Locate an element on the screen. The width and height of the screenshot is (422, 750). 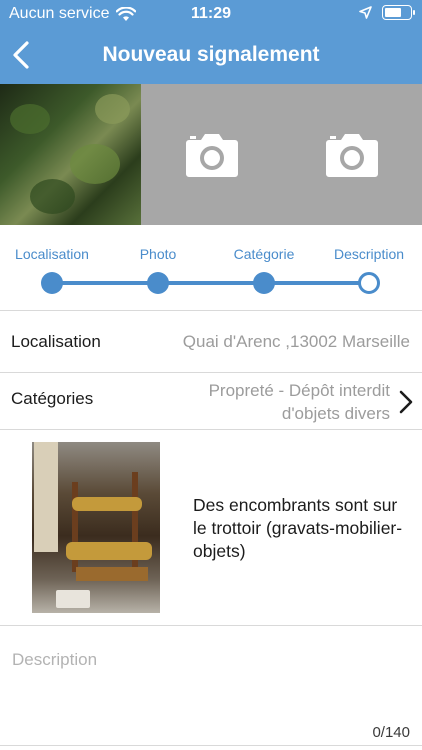
character-counter: 0/140 is located at coordinates (391, 732).